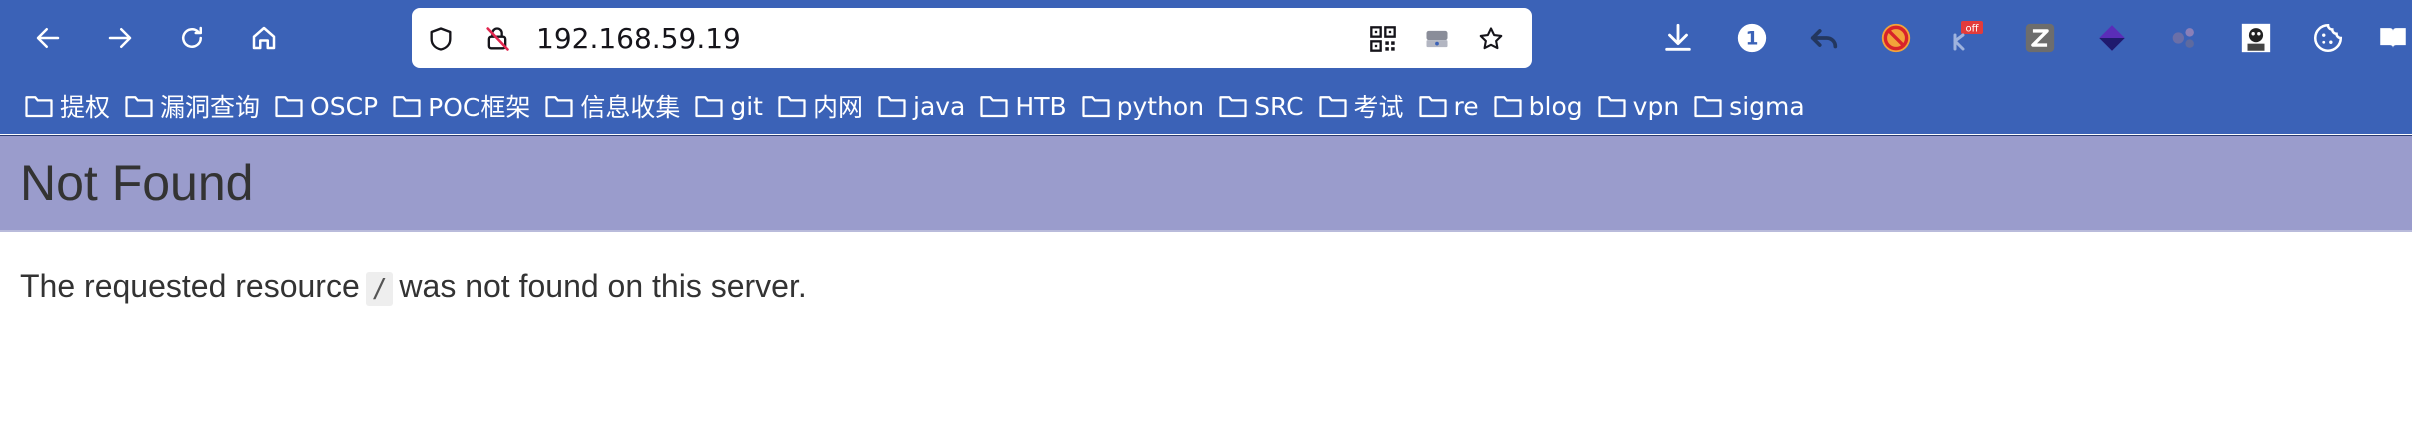 The height and width of the screenshot is (431, 2412). Describe the element at coordinates (746, 106) in the screenshot. I see `bookmark-label: git` at that location.